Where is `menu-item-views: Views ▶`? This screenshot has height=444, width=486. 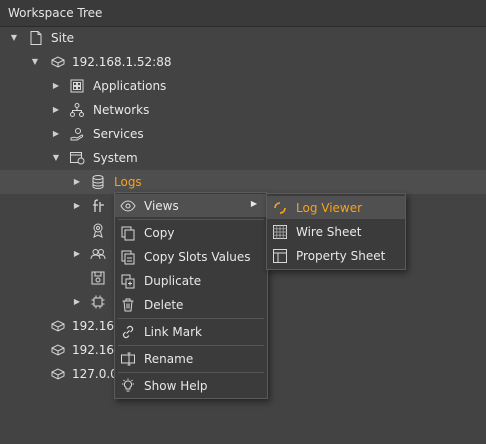
menu-item-views: Views ▶ is located at coordinates (191, 205).